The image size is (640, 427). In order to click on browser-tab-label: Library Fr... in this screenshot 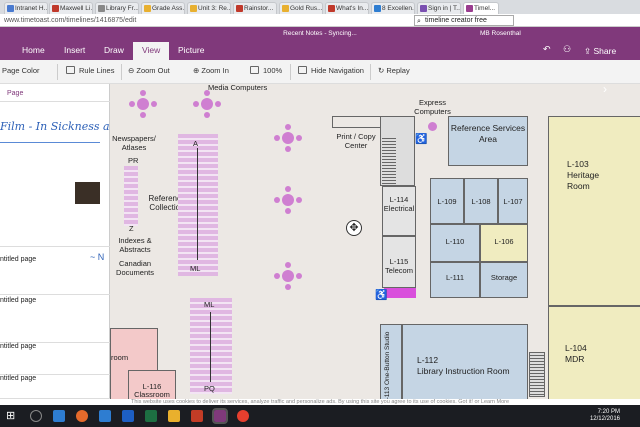, I will do `click(122, 8)`.